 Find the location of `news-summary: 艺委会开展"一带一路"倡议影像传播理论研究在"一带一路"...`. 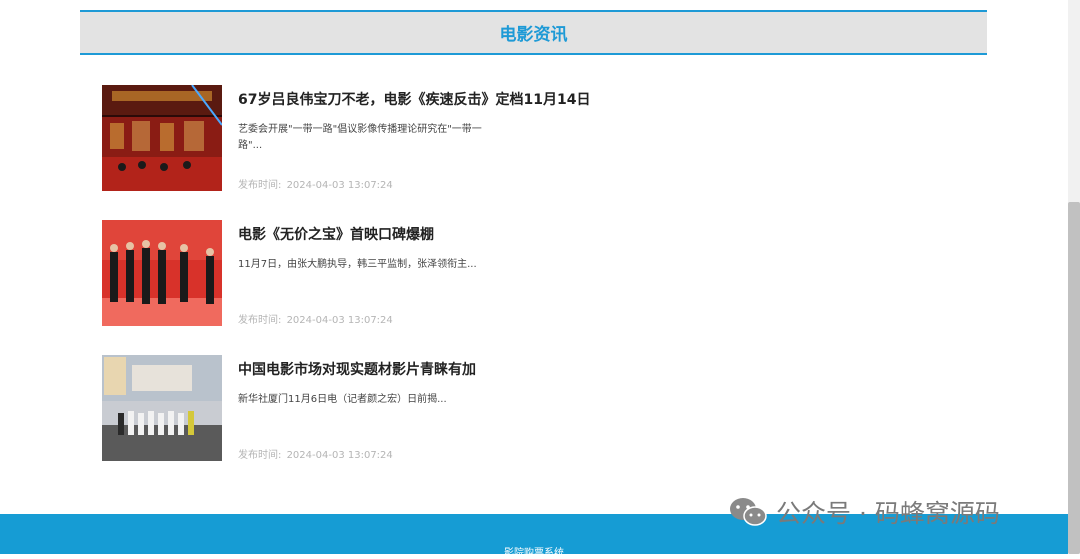

news-summary: 艺委会开展"一带一路"倡议影像传播理论研究在"一带一路"... is located at coordinates (360, 137).